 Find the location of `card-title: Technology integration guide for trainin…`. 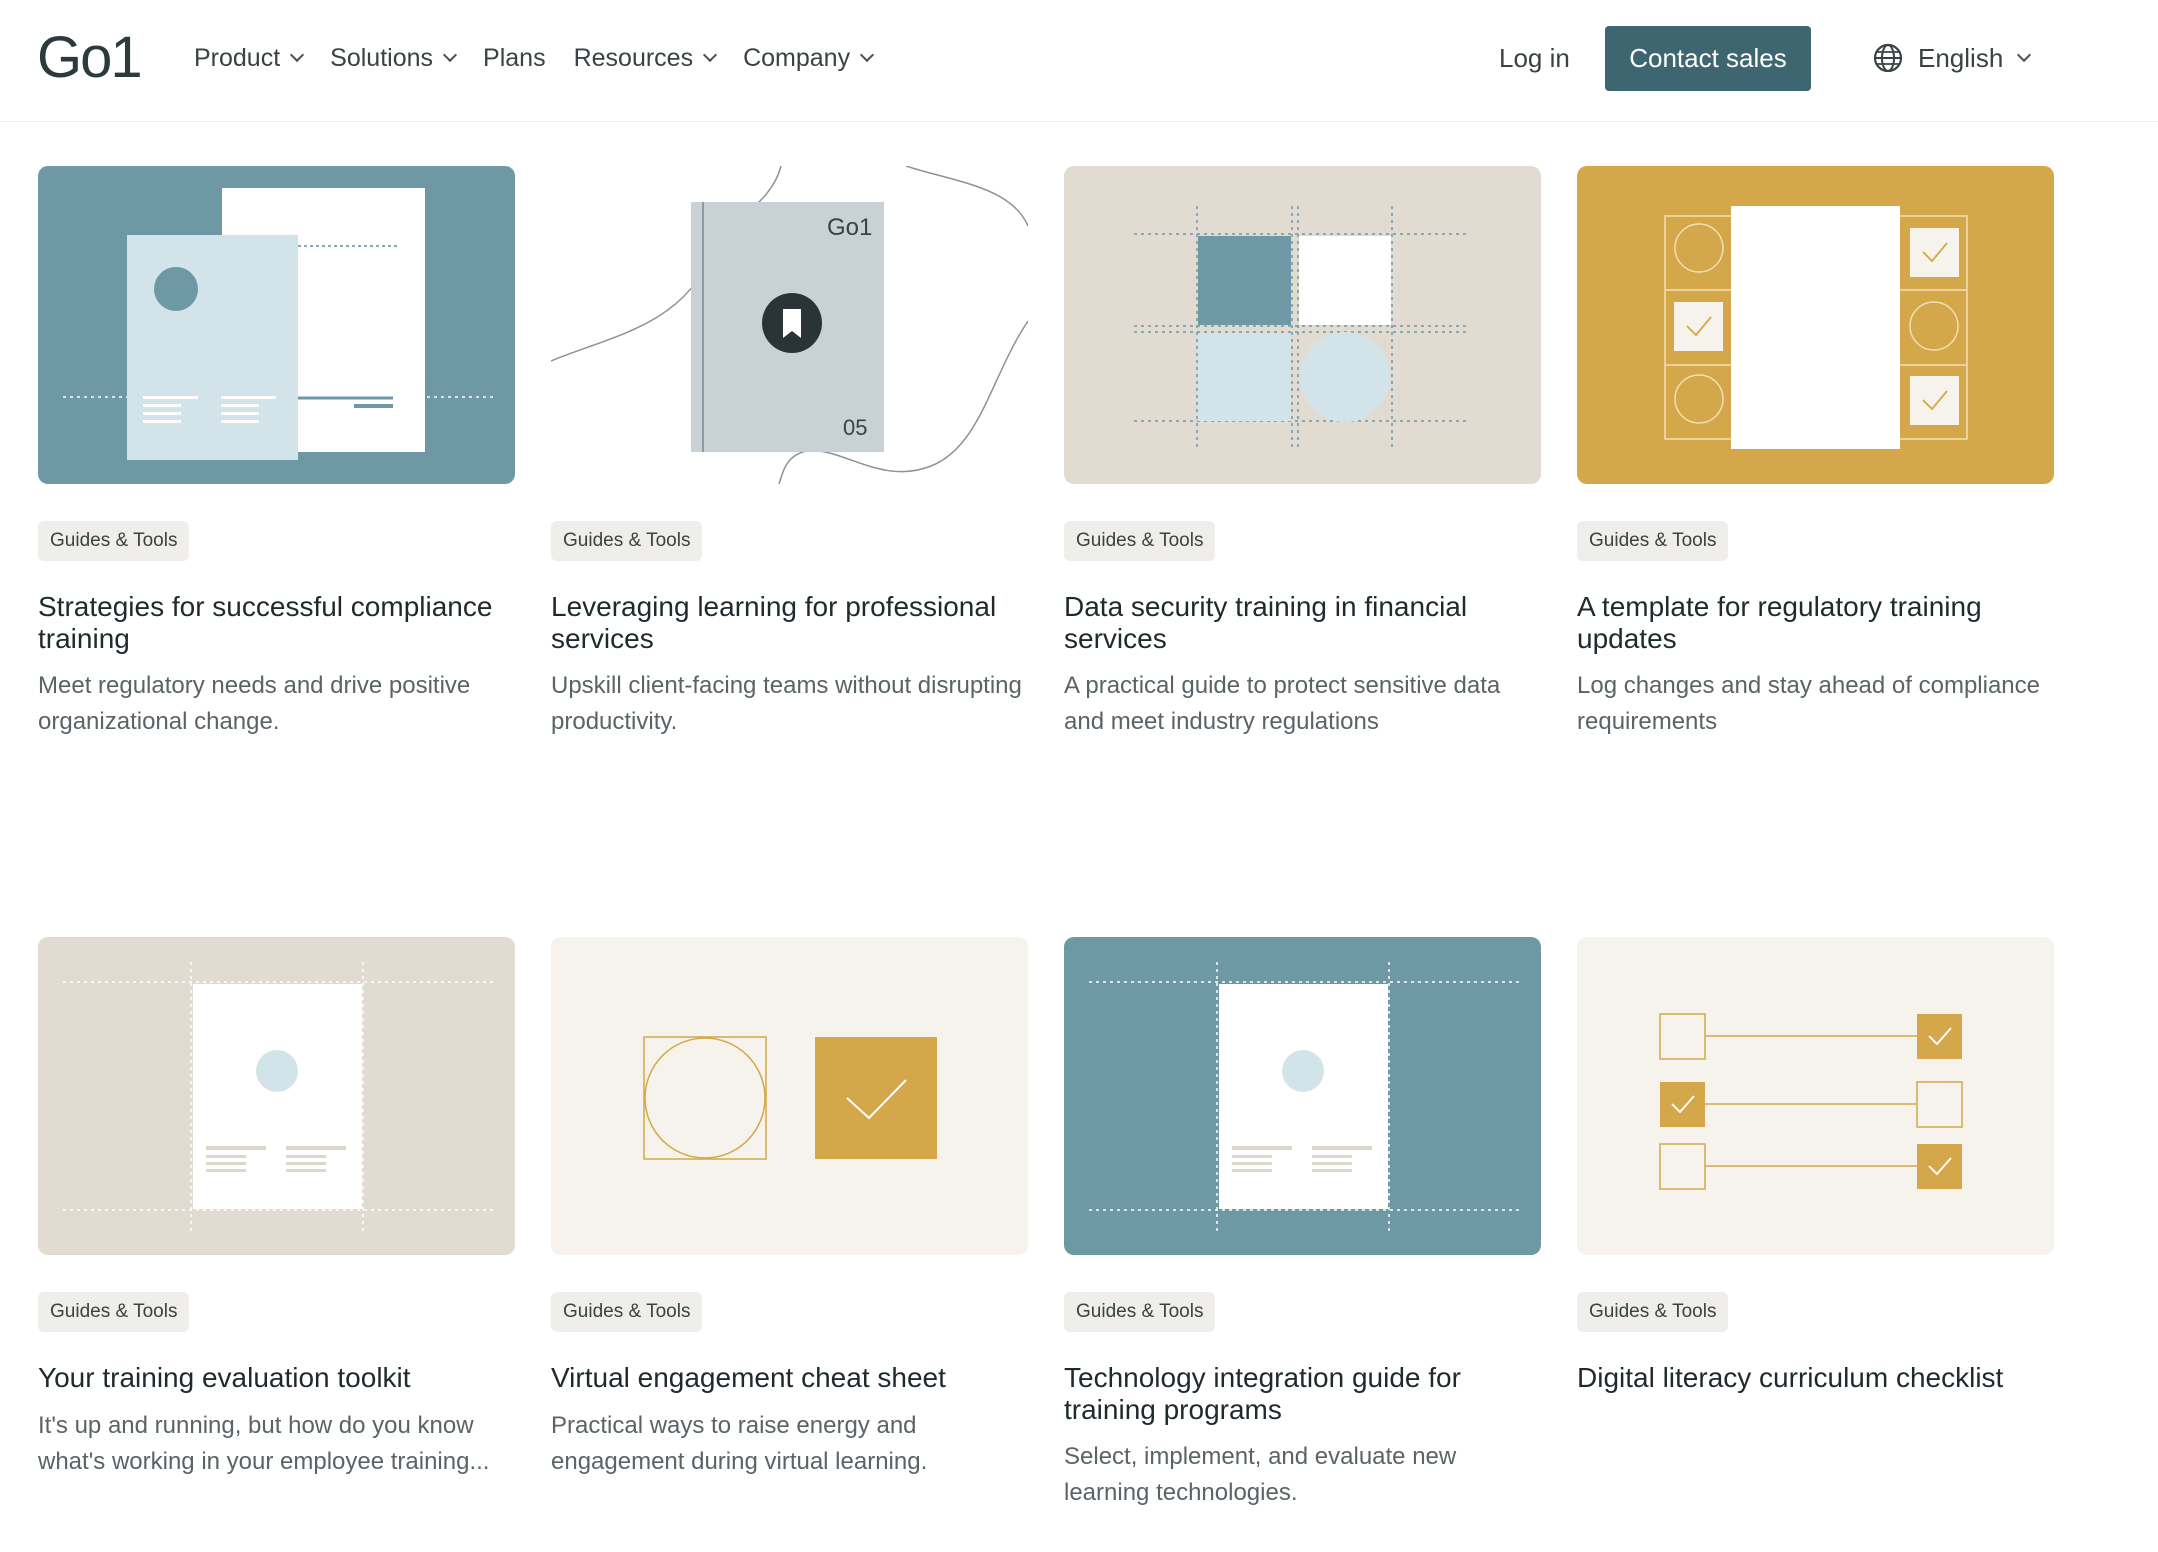

card-title: Technology integration guide for trainin… is located at coordinates (1302, 1394).